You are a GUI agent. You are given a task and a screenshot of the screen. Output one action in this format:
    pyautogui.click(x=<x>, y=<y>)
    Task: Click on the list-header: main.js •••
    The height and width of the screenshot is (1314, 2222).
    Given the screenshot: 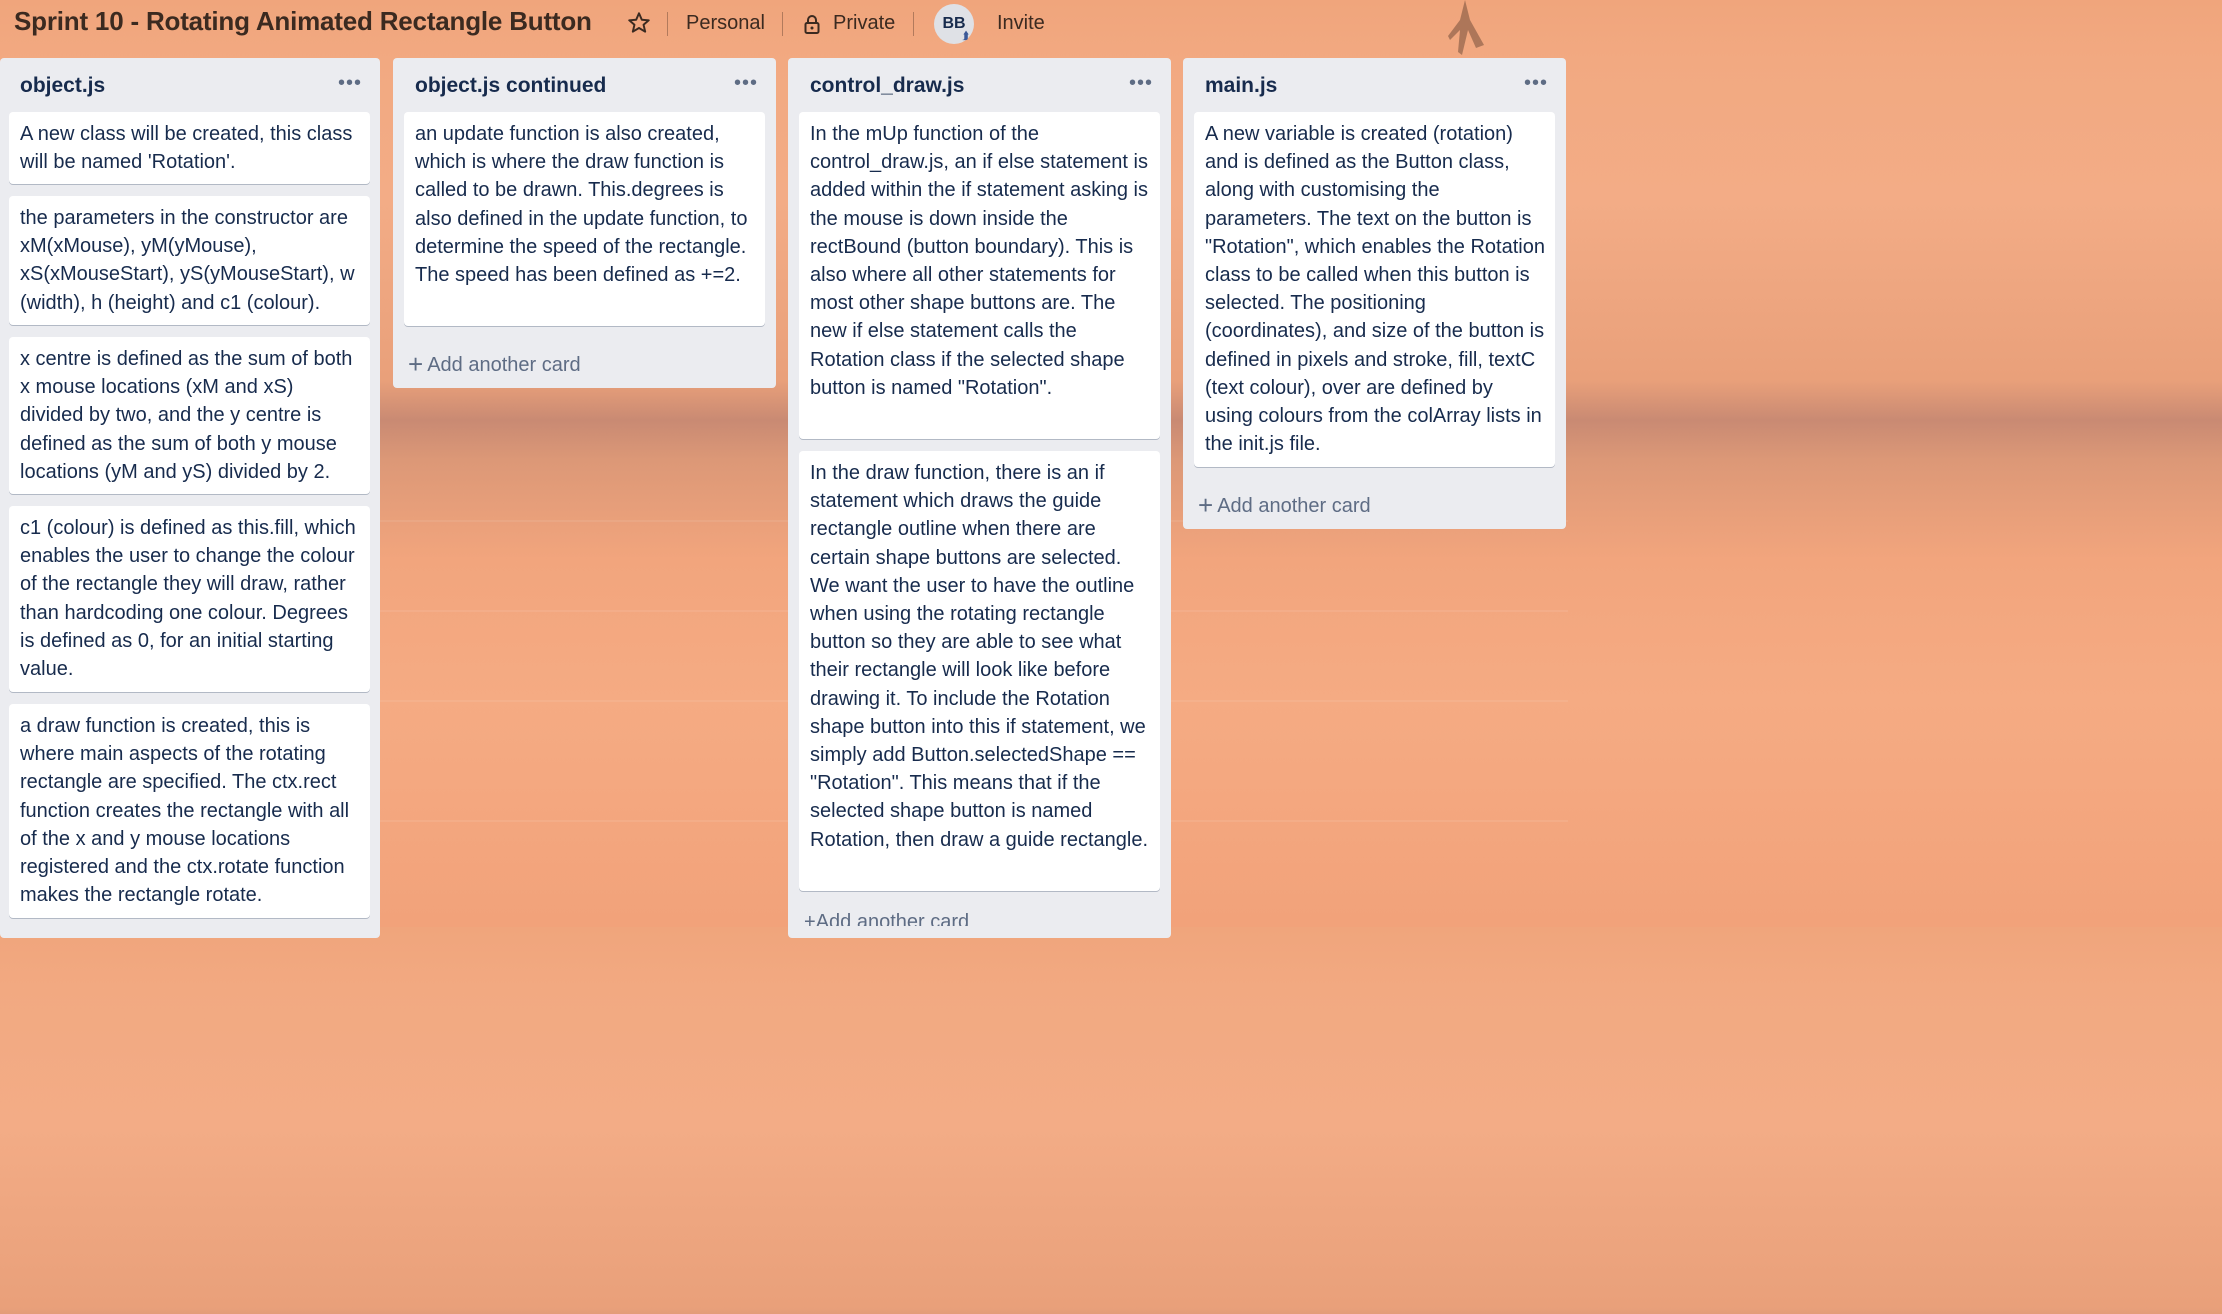 What is the action you would take?
    pyautogui.click(x=1374, y=85)
    